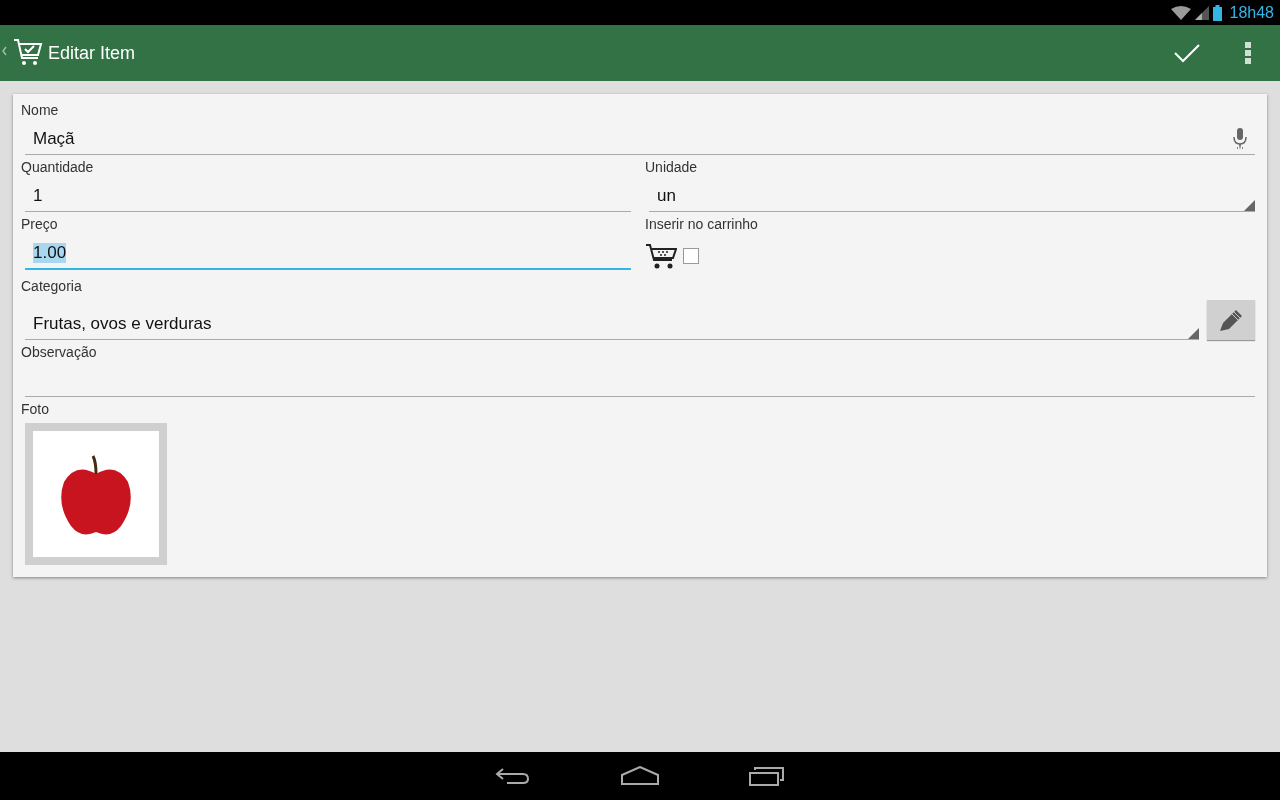 This screenshot has height=800, width=1280. Describe the element at coordinates (58, 167) in the screenshot. I see `field-label: Quantidade` at that location.